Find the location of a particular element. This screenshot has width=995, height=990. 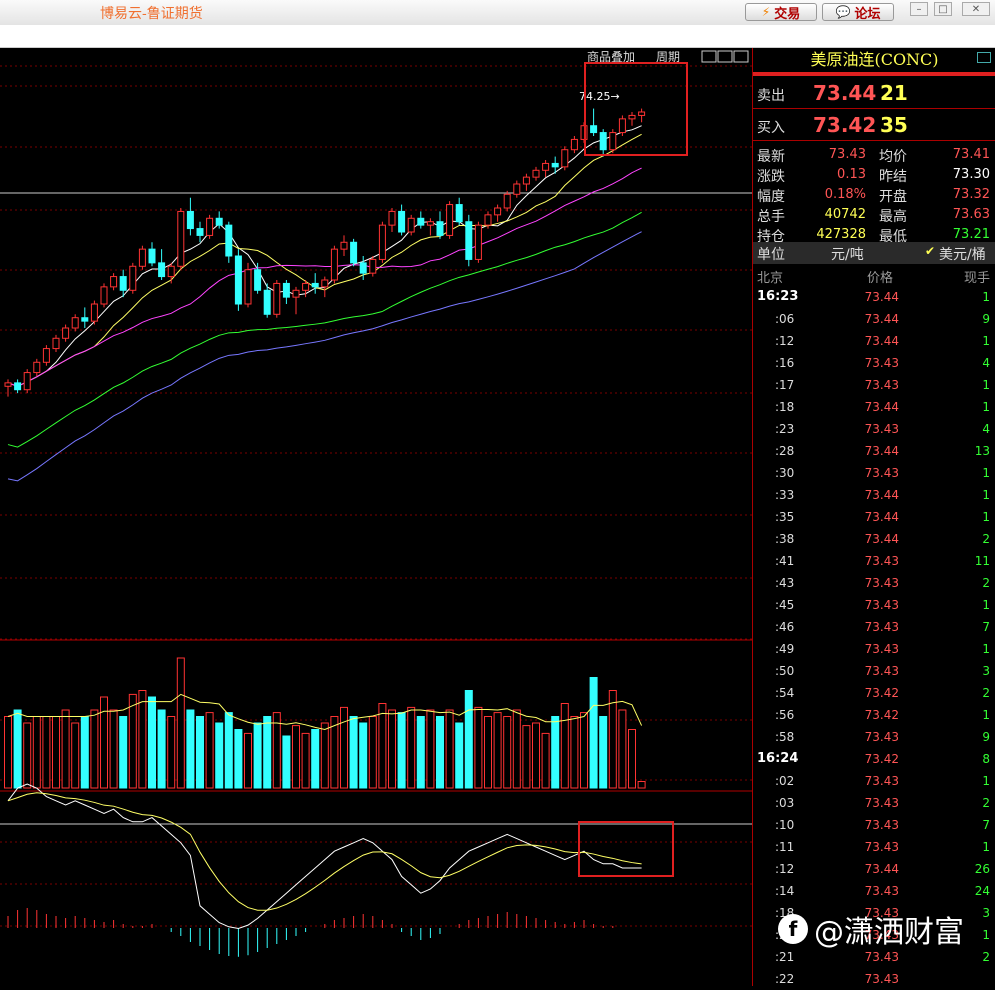

tick-row: :46 73.43 7 is located at coordinates (874, 627).